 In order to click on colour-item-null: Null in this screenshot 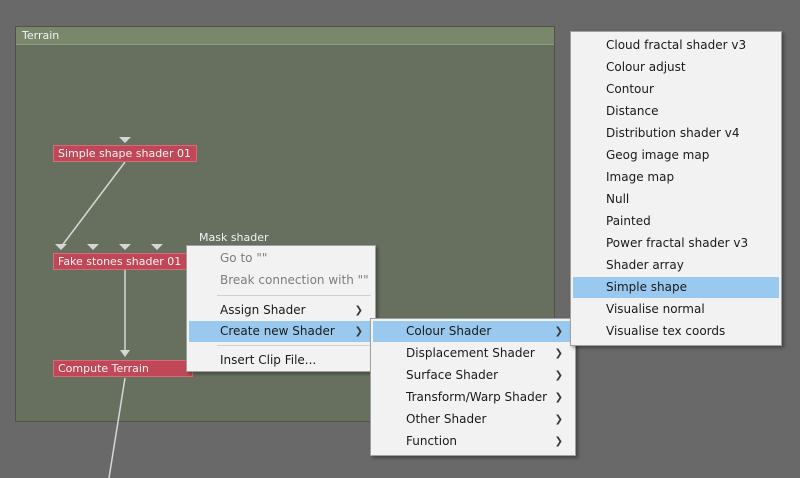, I will do `click(676, 199)`.